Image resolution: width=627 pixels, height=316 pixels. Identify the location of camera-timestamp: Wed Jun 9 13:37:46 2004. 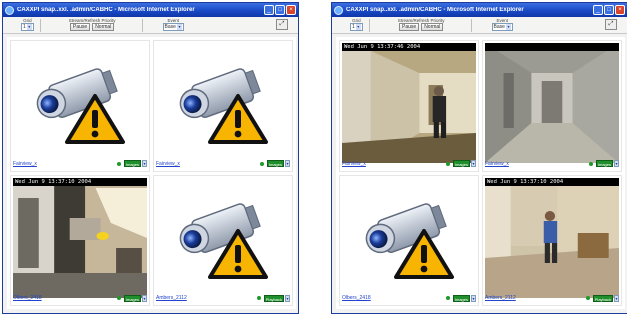
(409, 47).